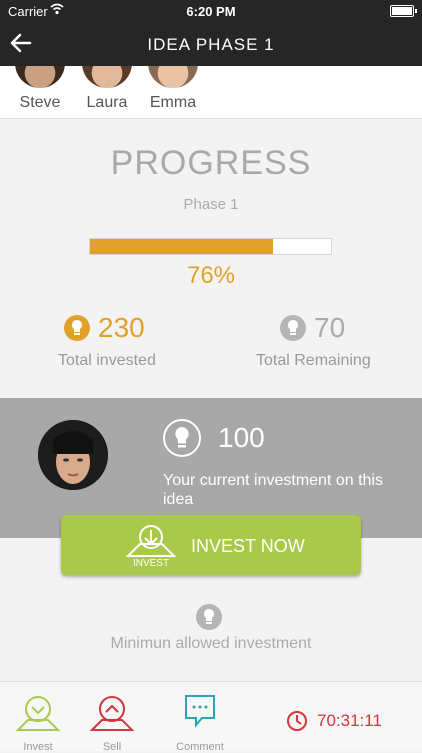 The width and height of the screenshot is (422, 753). What do you see at coordinates (182, 246) in the screenshot?
I see `progress-bar-fill` at bounding box center [182, 246].